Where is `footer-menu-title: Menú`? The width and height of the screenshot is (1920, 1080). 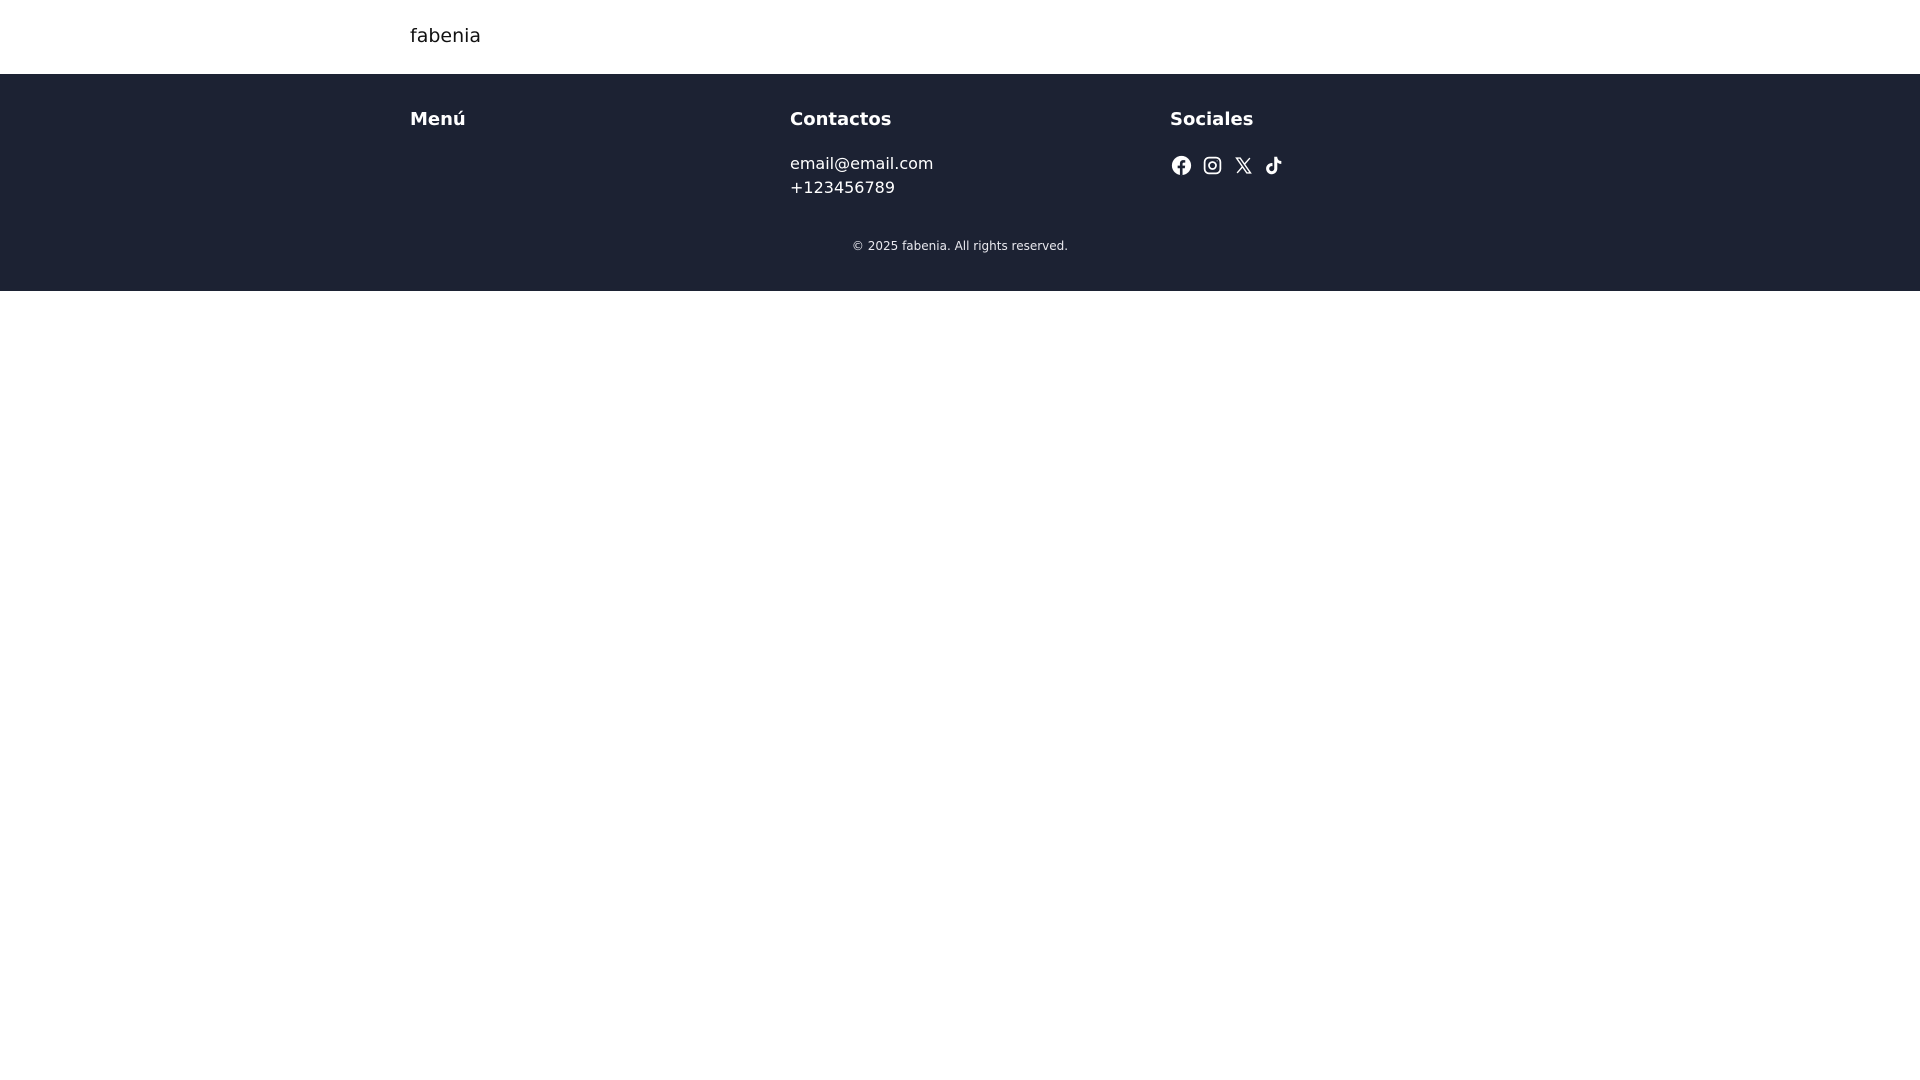
footer-menu-title: Menú is located at coordinates (438, 119).